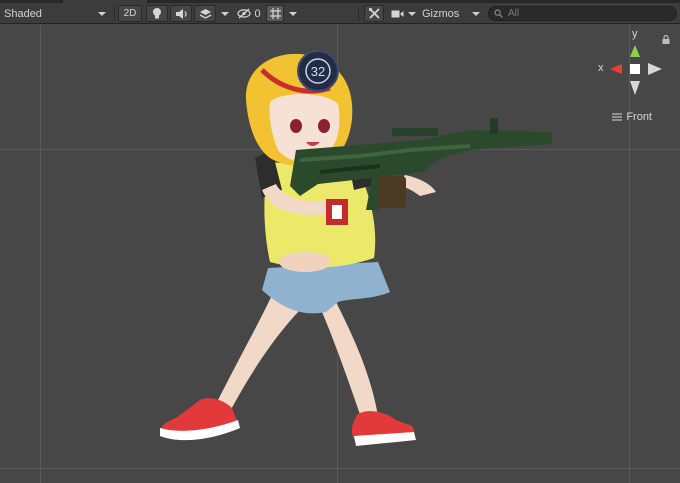  Describe the element at coordinates (601, 68) in the screenshot. I see `x-axis-label: x` at that location.